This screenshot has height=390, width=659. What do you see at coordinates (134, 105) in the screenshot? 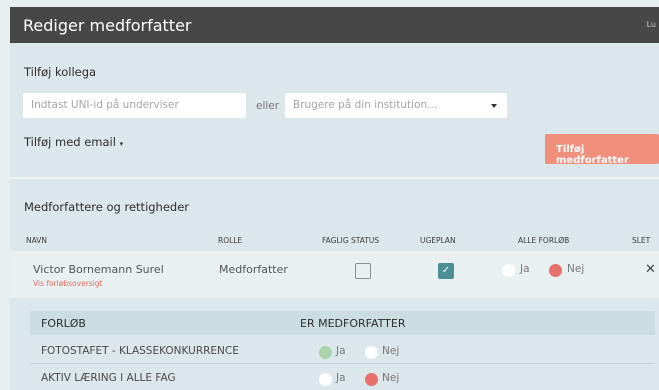
I see `uni-id-input: Indtast UNI-id på underviser` at bounding box center [134, 105].